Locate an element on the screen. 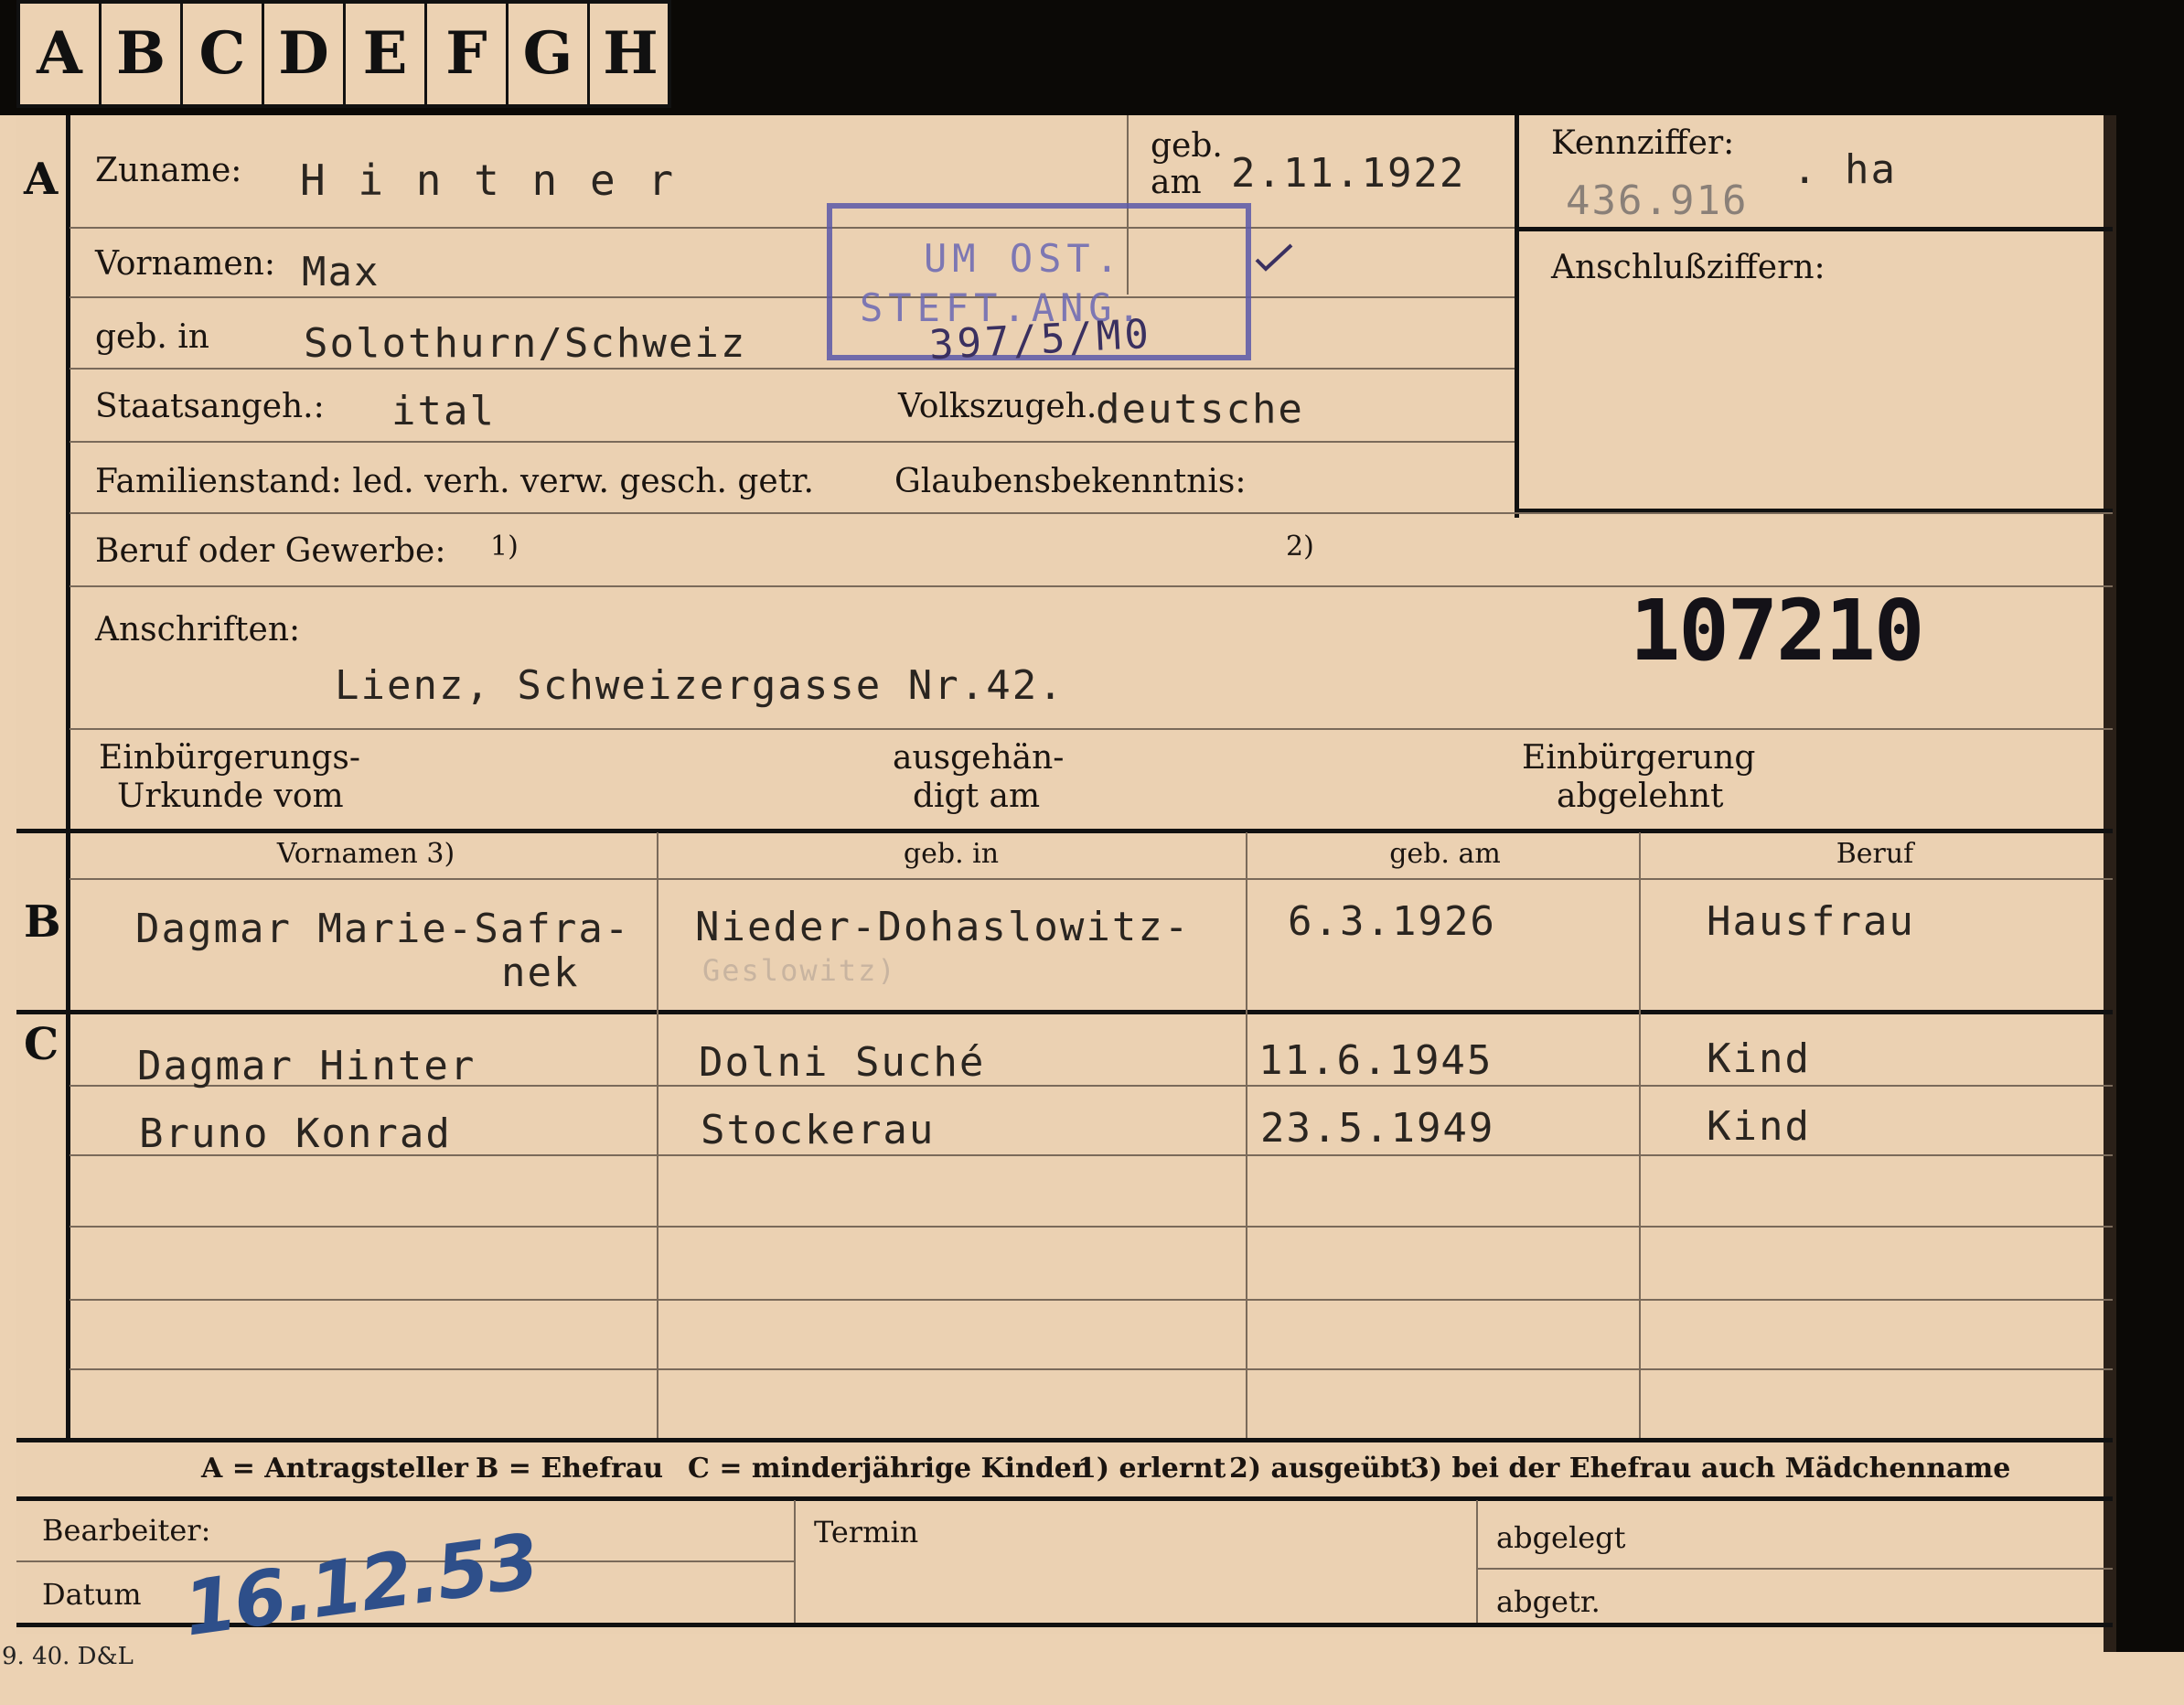  label-digt-am: digt am is located at coordinates (977, 796).